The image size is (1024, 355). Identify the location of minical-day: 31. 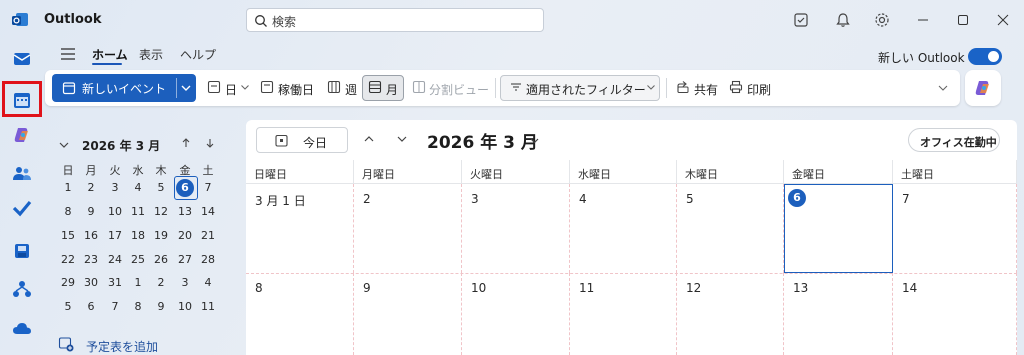
(115, 283).